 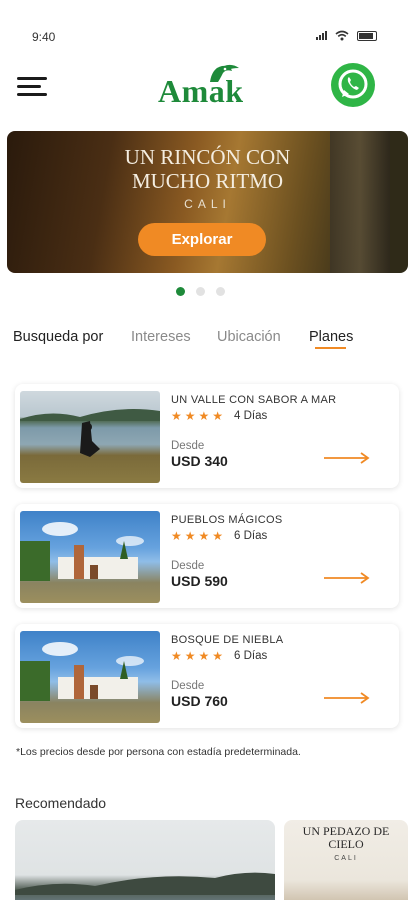 I want to click on plan-price: USD 760, so click(x=199, y=701).